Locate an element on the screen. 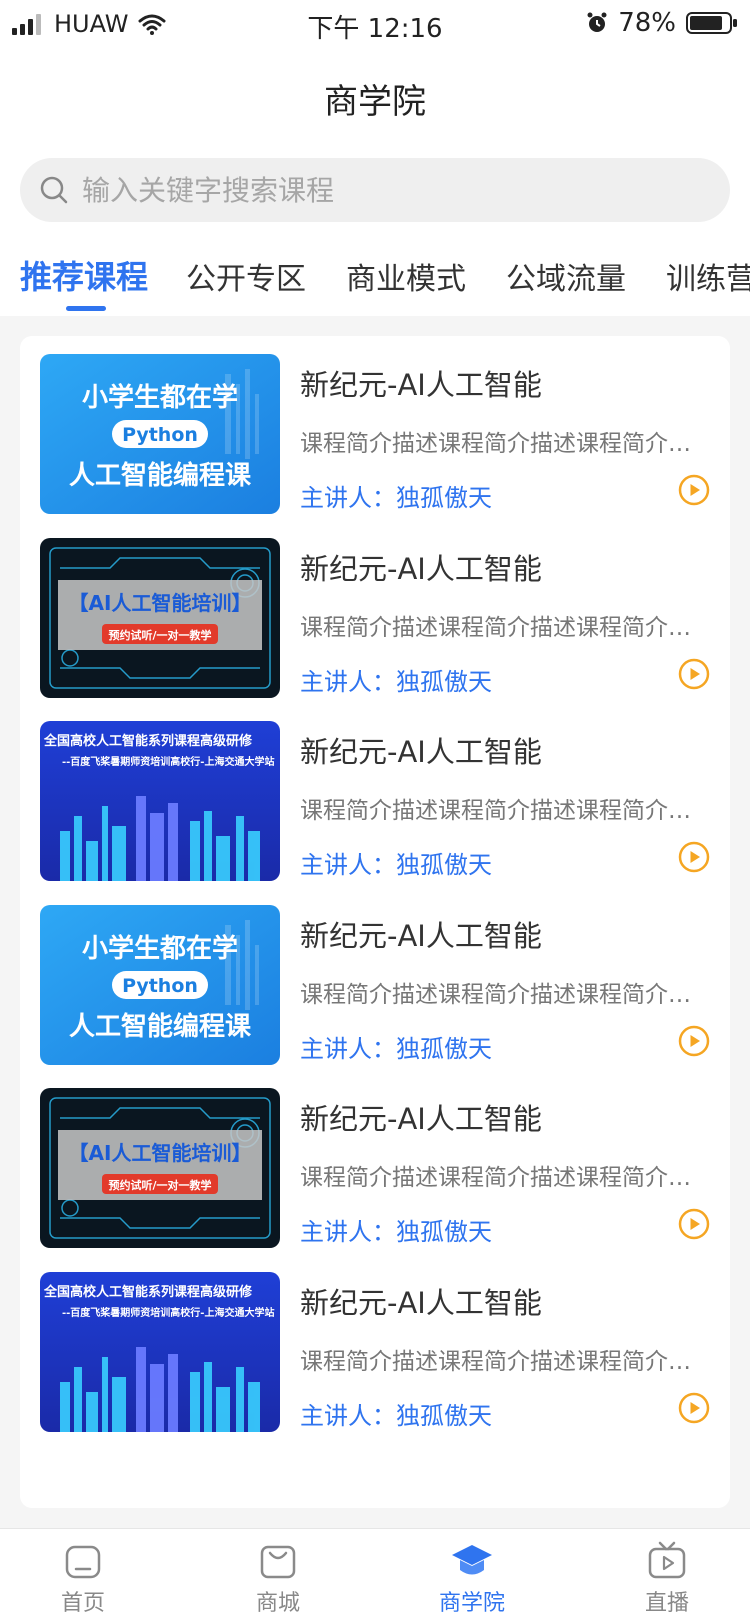  tabbar-mall: 商城 is located at coordinates (278, 1578).